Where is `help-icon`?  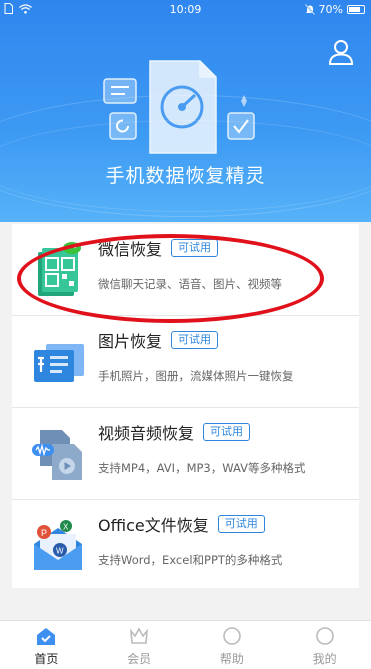
help-icon is located at coordinates (232, 636).